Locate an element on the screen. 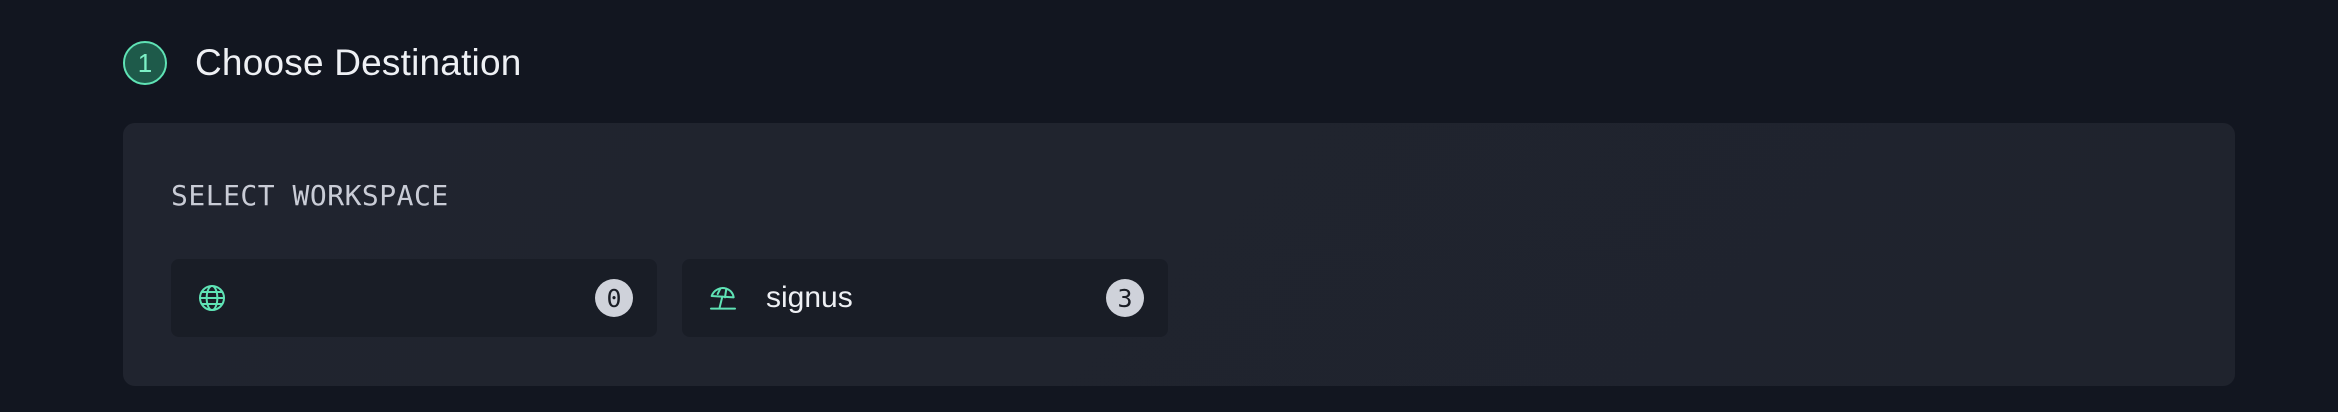 The height and width of the screenshot is (412, 2338). workspace-name: signus is located at coordinates (809, 297).